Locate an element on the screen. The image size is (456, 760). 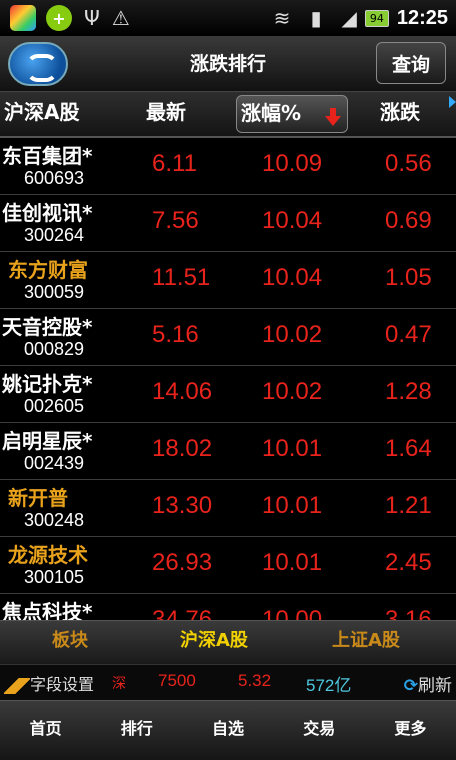
bottom-nav: 首页 排行 自选 交易 更多 is located at coordinates (228, 730).